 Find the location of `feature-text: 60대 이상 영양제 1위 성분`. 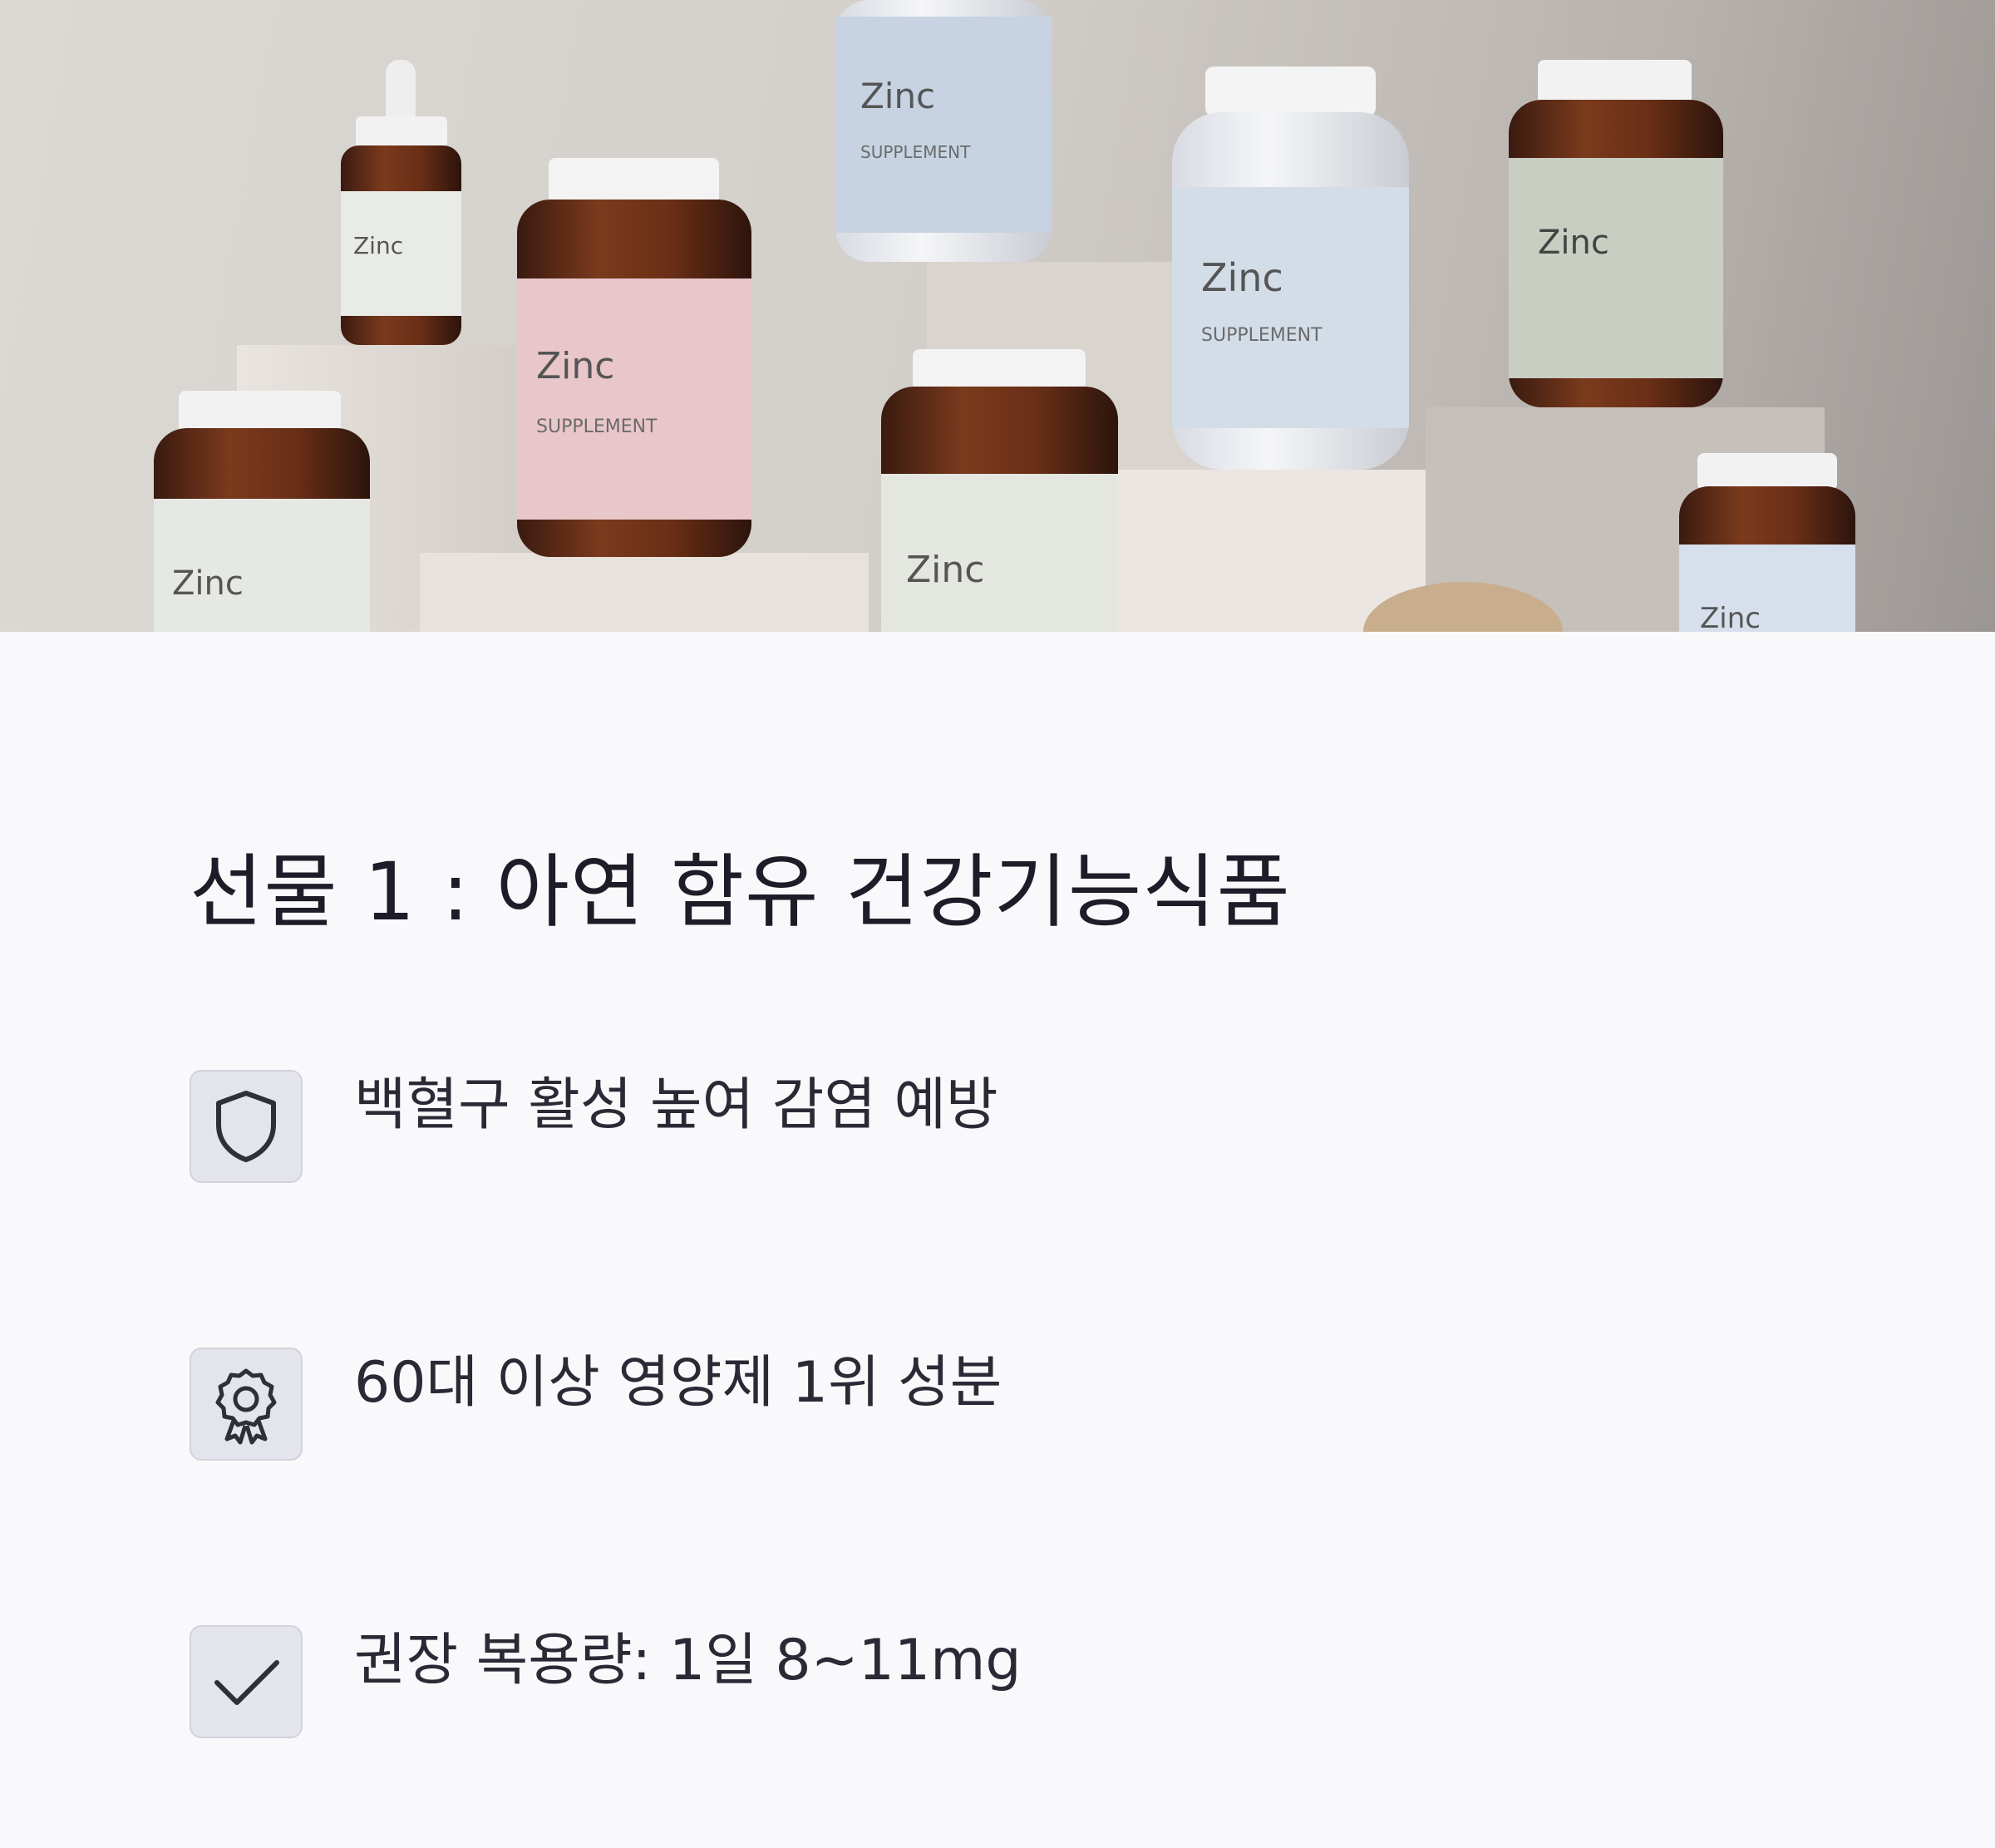

feature-text: 60대 이상 영양제 1위 성분 is located at coordinates (678, 1383).